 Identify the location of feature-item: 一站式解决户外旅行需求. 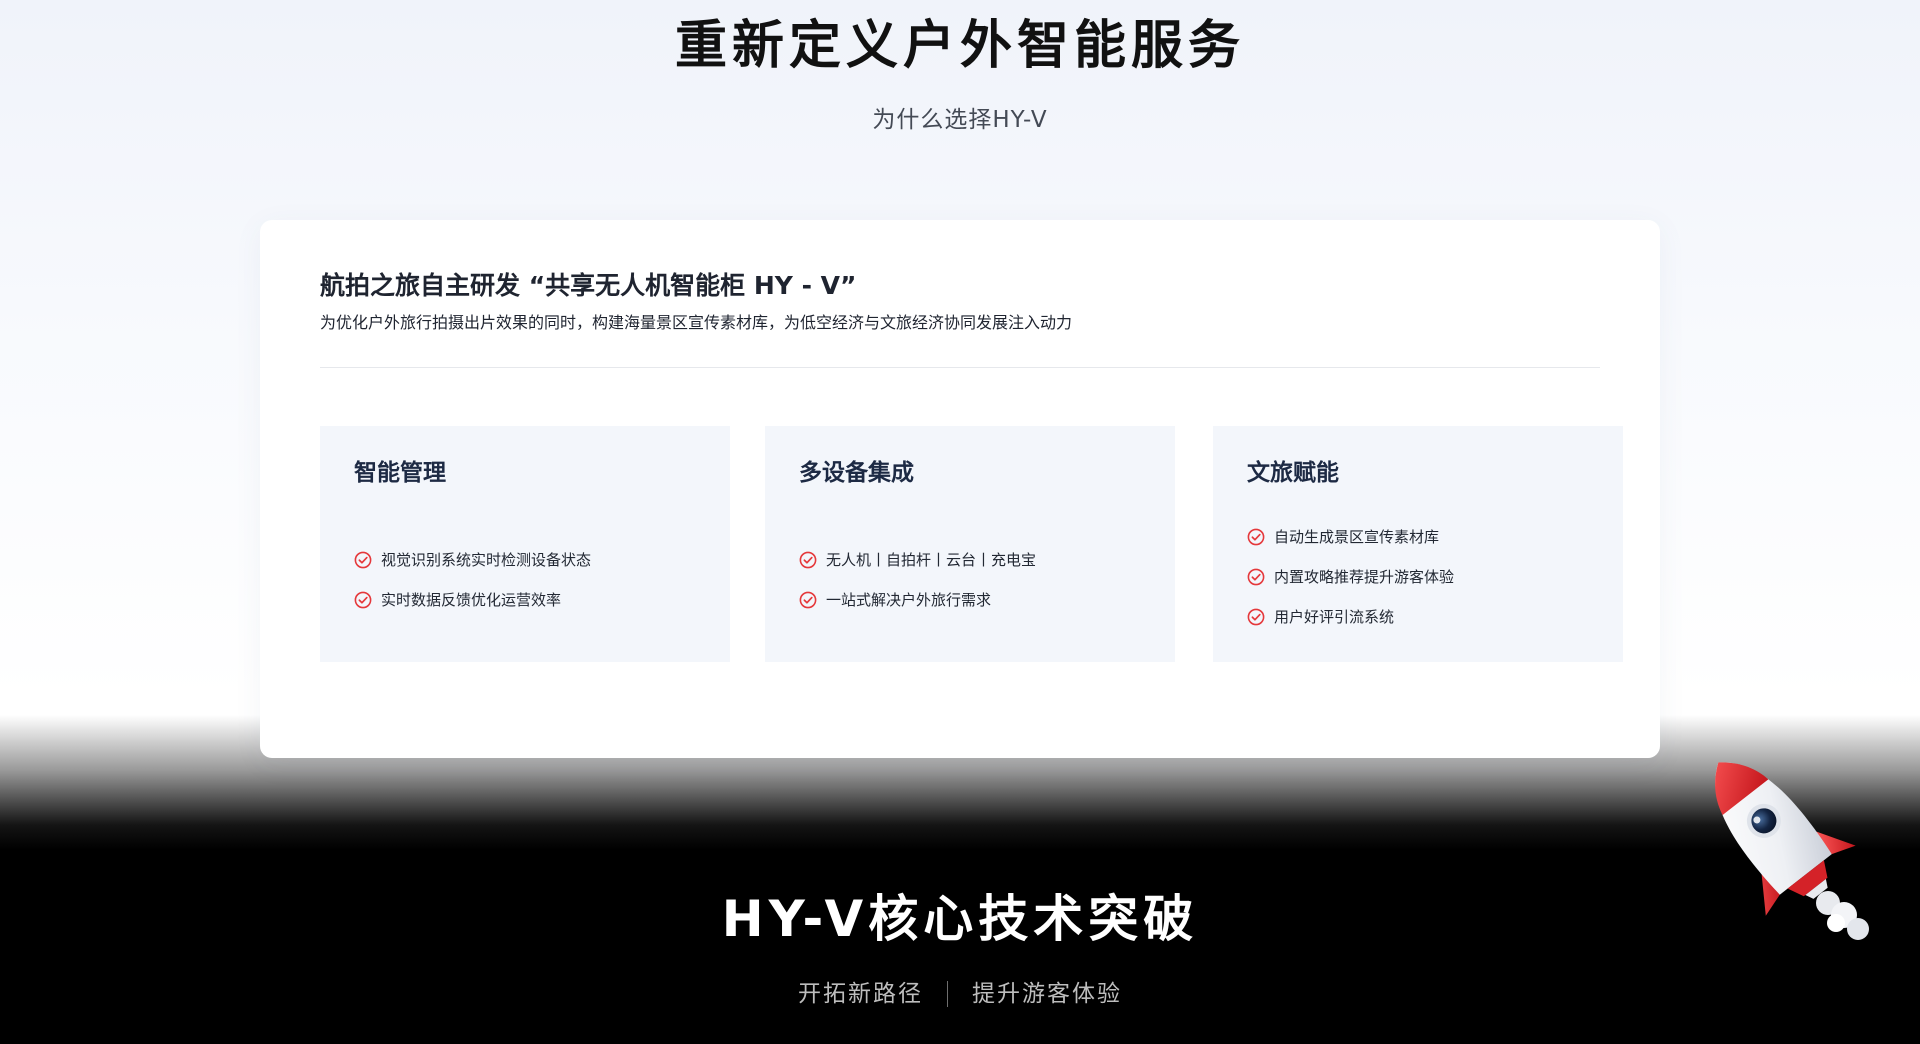
(917, 600).